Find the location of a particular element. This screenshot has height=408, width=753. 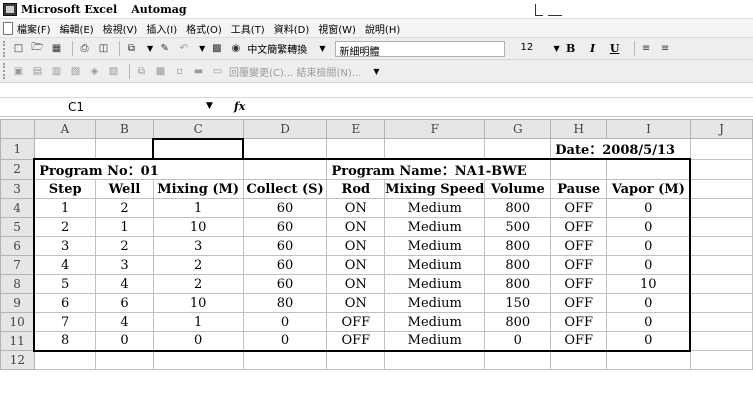

column-header: H is located at coordinates (579, 129).